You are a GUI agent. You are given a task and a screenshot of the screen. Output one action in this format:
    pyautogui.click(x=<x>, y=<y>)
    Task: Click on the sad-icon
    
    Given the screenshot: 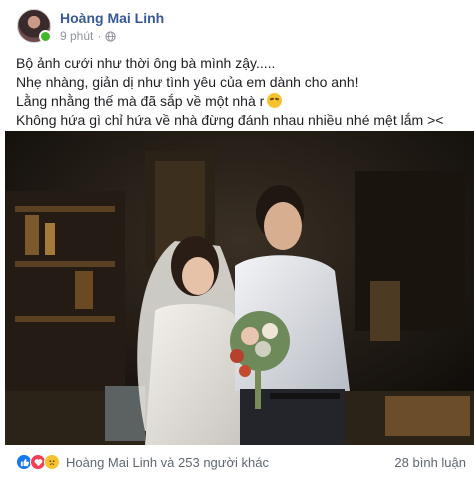 What is the action you would take?
    pyautogui.click(x=52, y=462)
    